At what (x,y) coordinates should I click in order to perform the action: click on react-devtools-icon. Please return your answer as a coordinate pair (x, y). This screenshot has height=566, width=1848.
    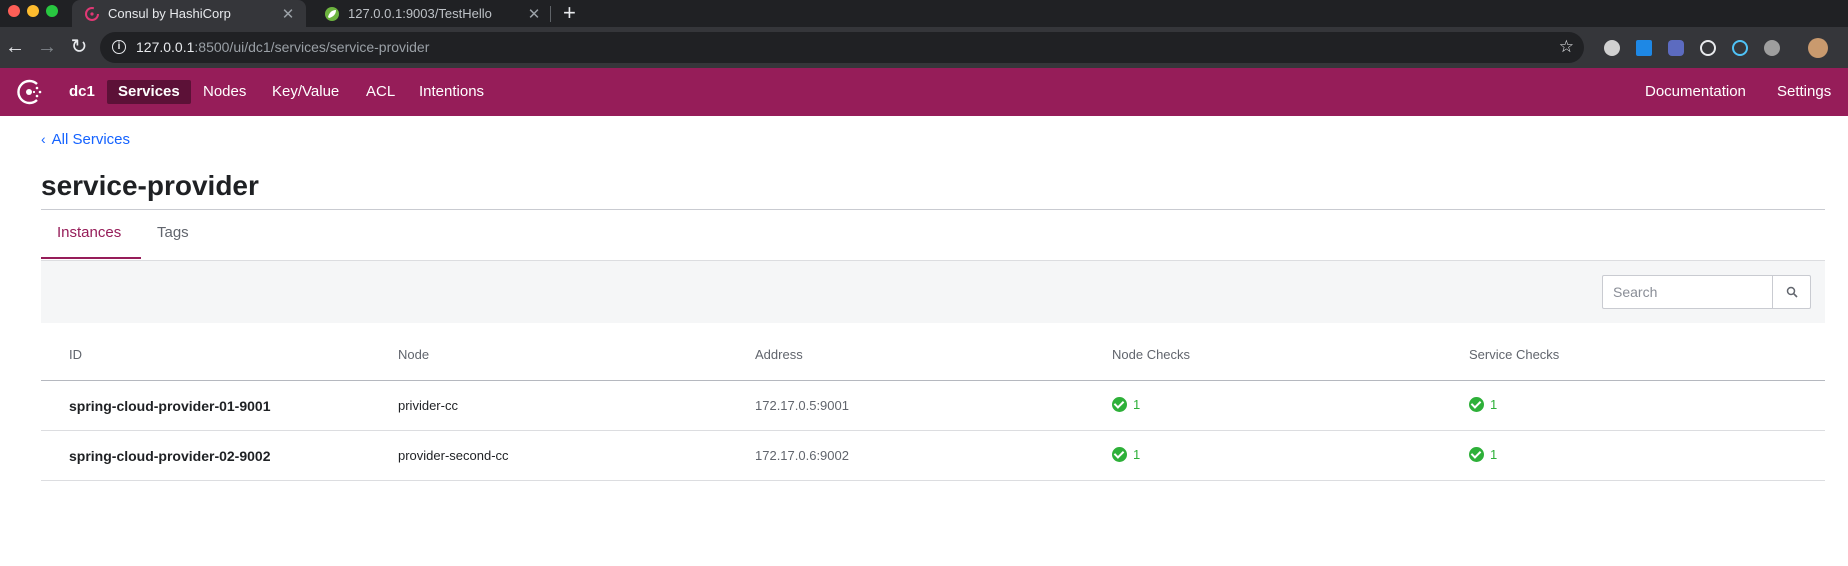
    Looking at the image, I should click on (1740, 48).